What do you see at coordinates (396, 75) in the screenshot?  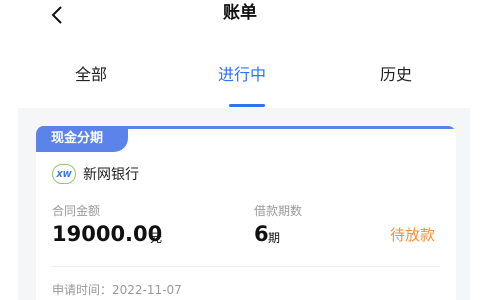 I see `tab-history: 历史` at bounding box center [396, 75].